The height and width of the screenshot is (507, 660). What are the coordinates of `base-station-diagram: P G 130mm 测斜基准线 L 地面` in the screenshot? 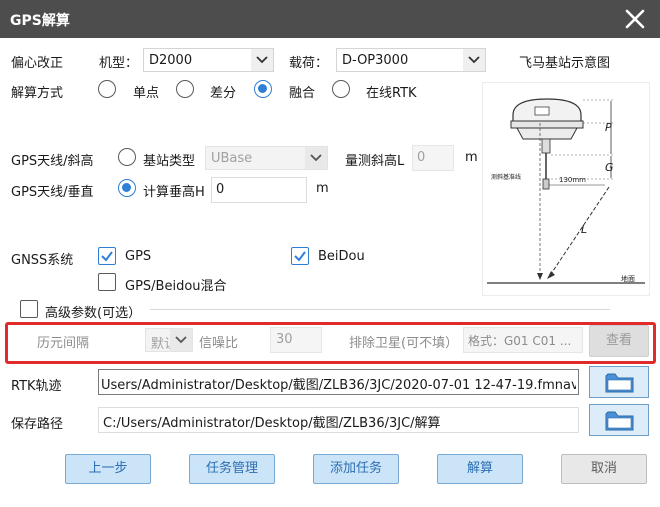 It's located at (566, 189).